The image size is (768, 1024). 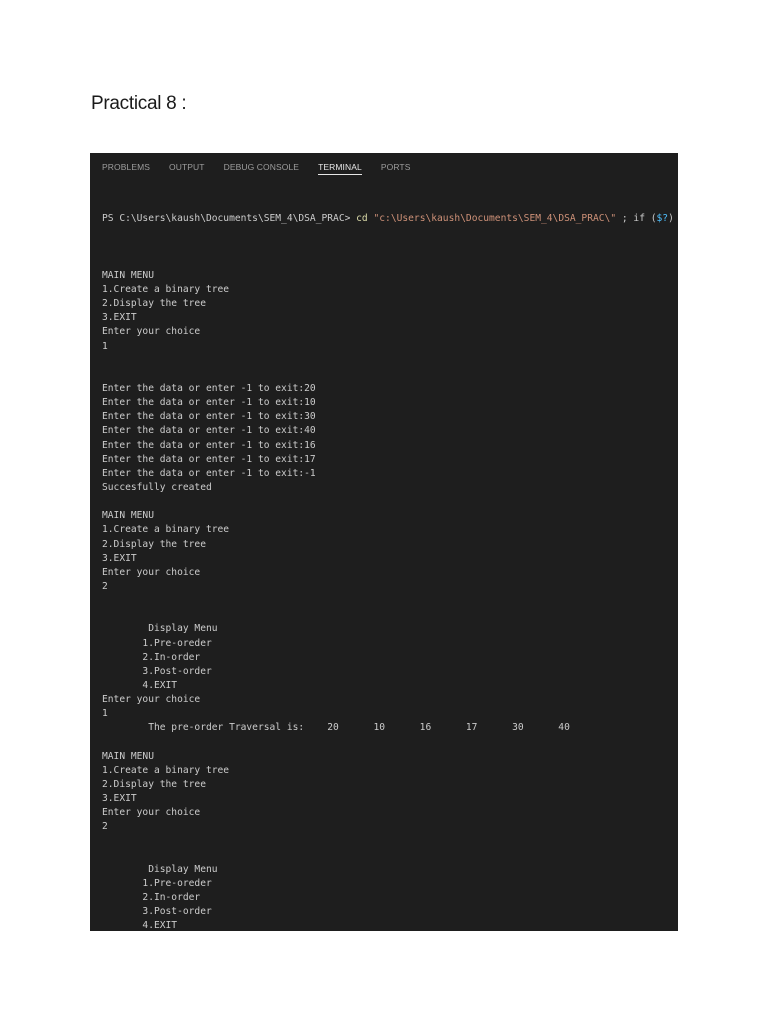 What do you see at coordinates (209, 389) in the screenshot?
I see `terminal-line: Enter the data or enter -1 to exit:20` at bounding box center [209, 389].